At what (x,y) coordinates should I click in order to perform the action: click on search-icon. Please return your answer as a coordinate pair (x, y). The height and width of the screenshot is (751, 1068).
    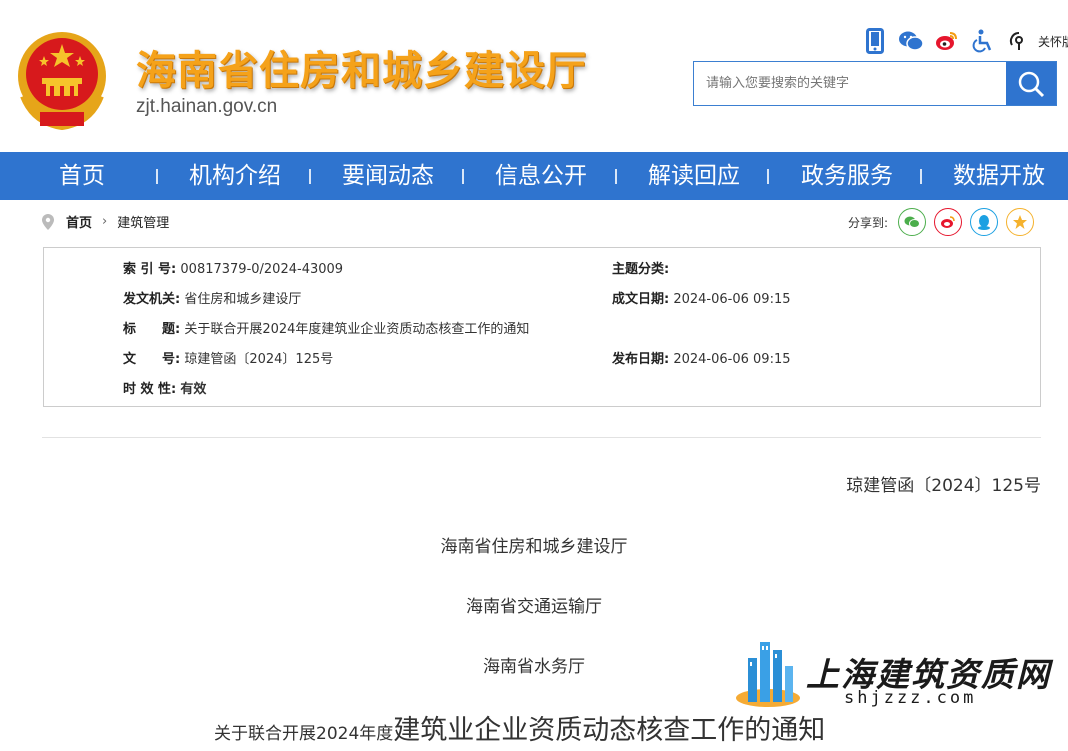
    Looking at the image, I should click on (1031, 84).